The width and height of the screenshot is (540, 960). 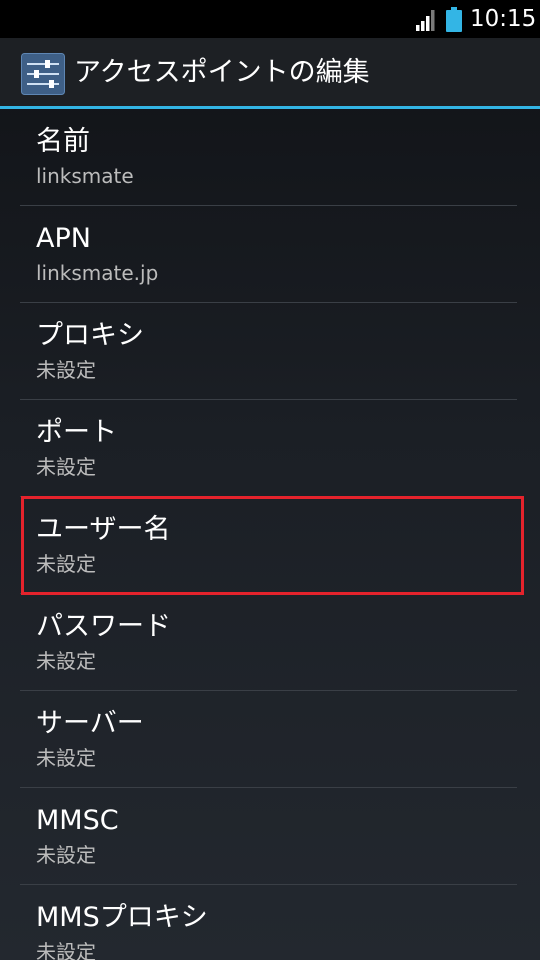 What do you see at coordinates (268, 448) in the screenshot?
I see `pref-item-port: ポート 未設定` at bounding box center [268, 448].